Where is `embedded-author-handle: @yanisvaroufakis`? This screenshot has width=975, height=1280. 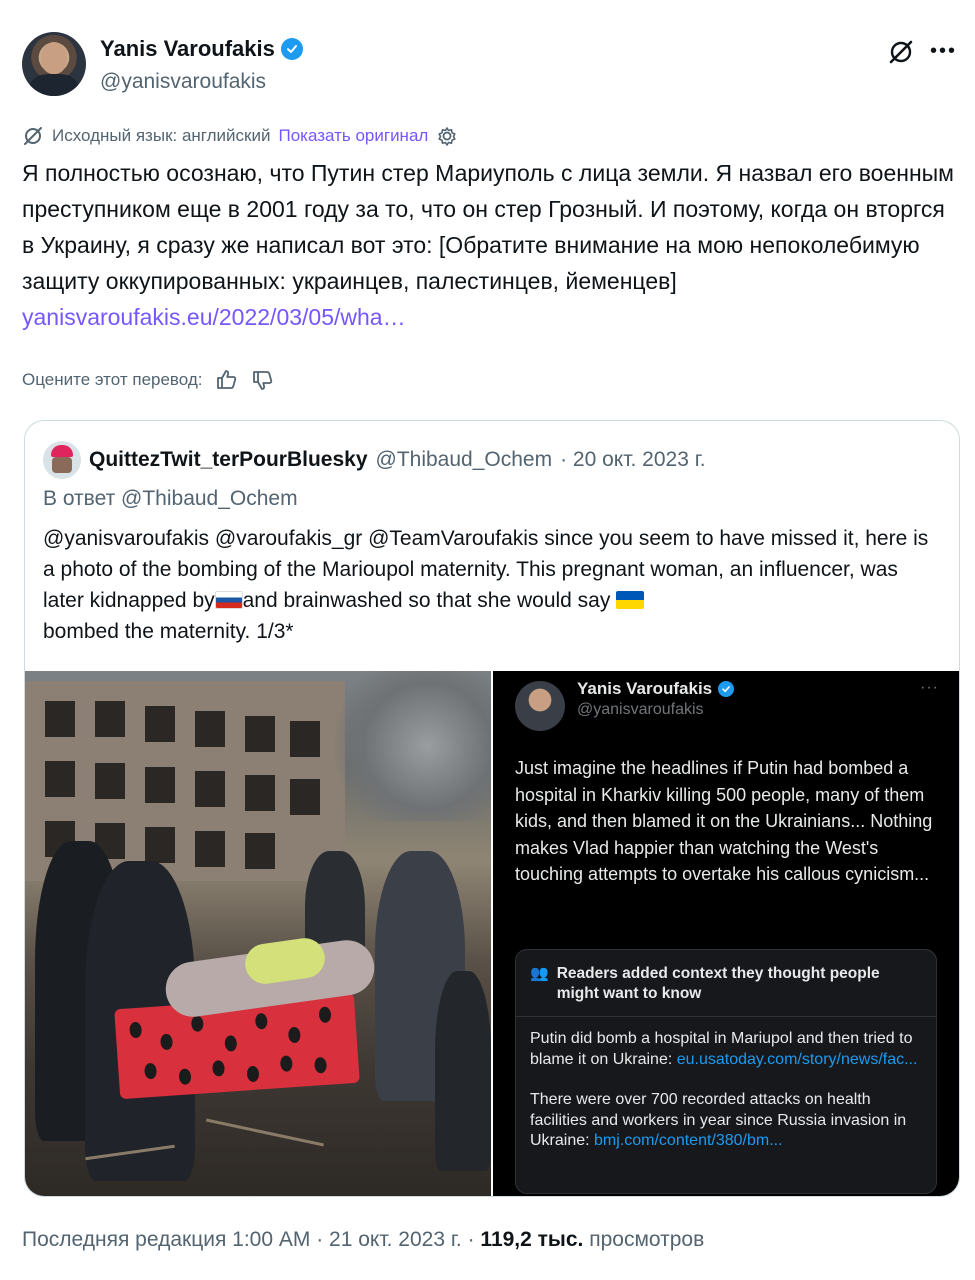 embedded-author-handle: @yanisvaroufakis is located at coordinates (640, 709).